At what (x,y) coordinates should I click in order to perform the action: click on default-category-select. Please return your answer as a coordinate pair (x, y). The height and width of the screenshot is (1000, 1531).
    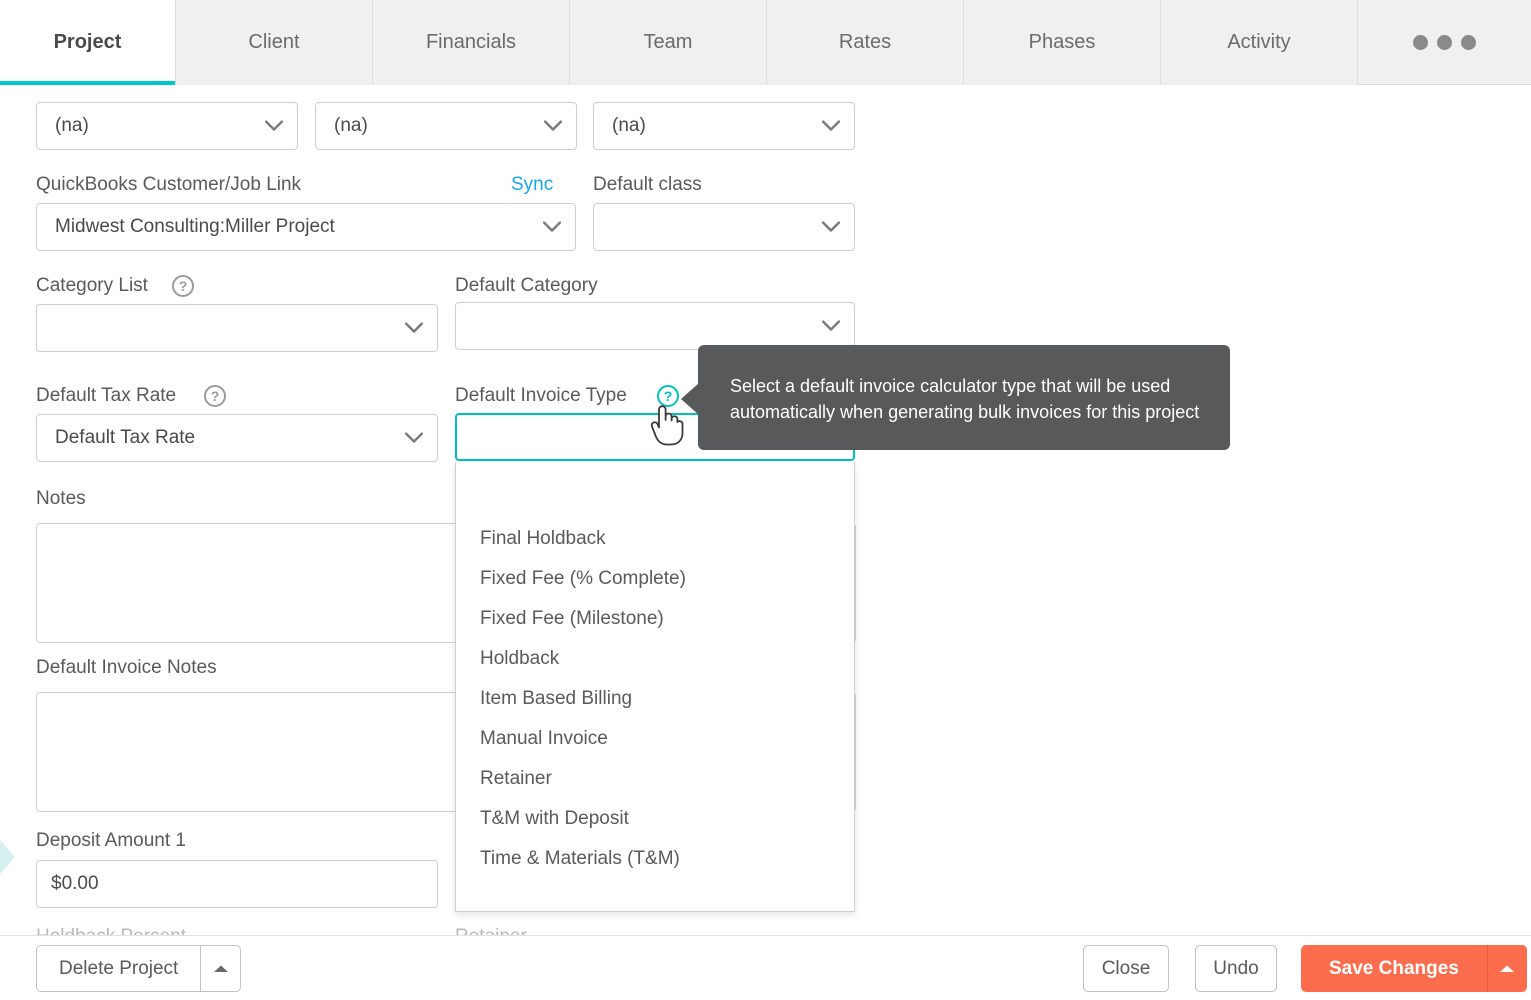
    Looking at the image, I should click on (655, 326).